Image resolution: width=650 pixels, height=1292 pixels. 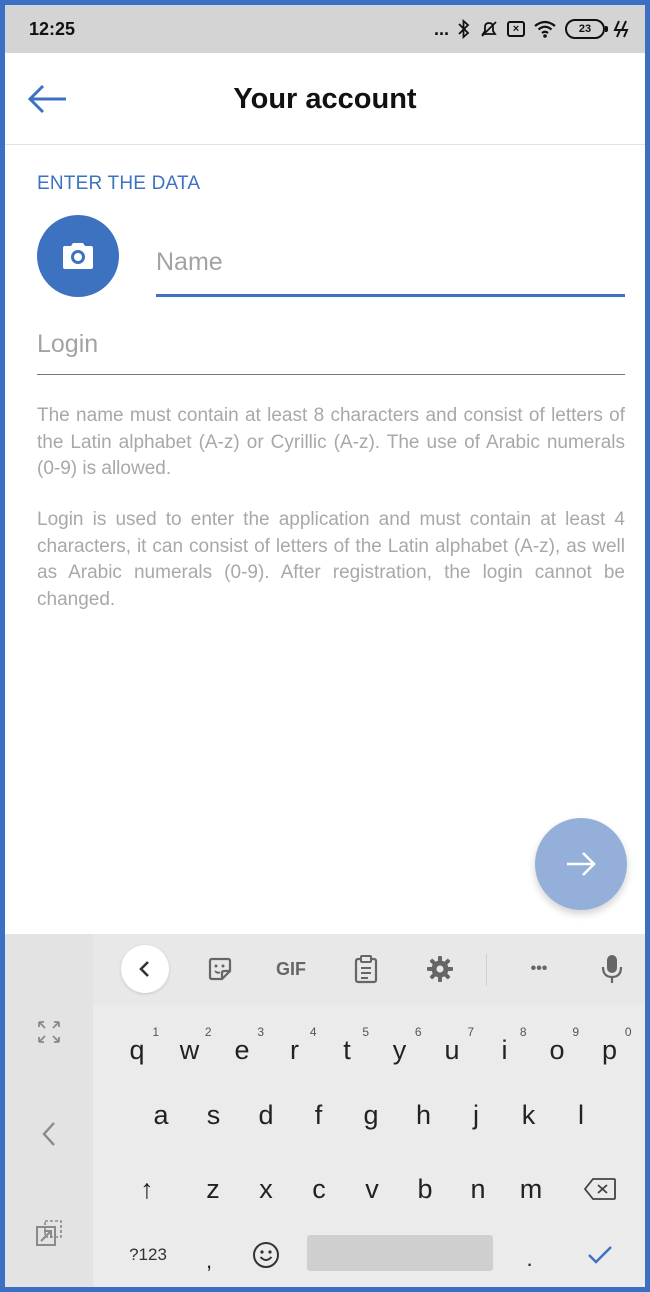 I want to click on key-y: y6, so click(x=400, y=1050).